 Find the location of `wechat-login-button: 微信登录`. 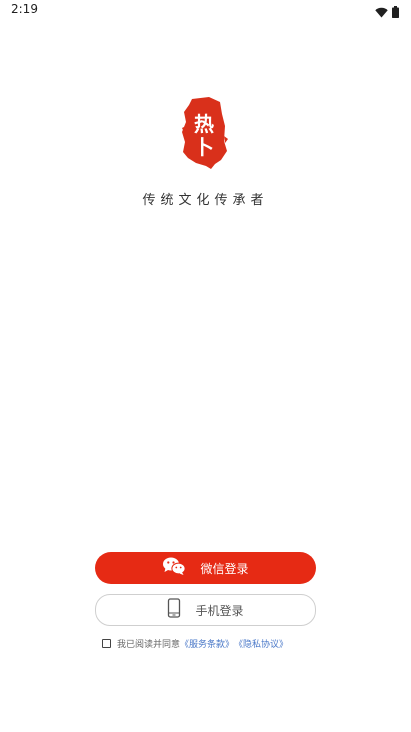

wechat-login-button: 微信登录 is located at coordinates (205, 568).